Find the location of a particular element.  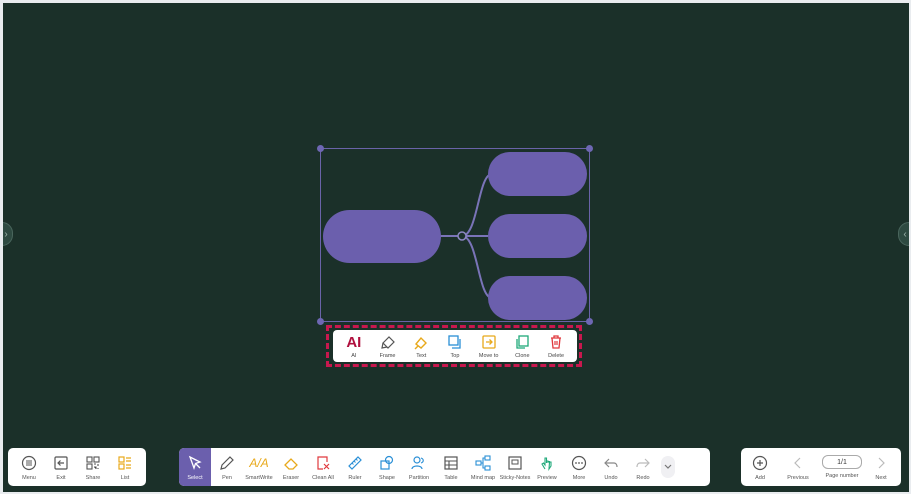

mind-map-tool-button: Mind map is located at coordinates (483, 467).